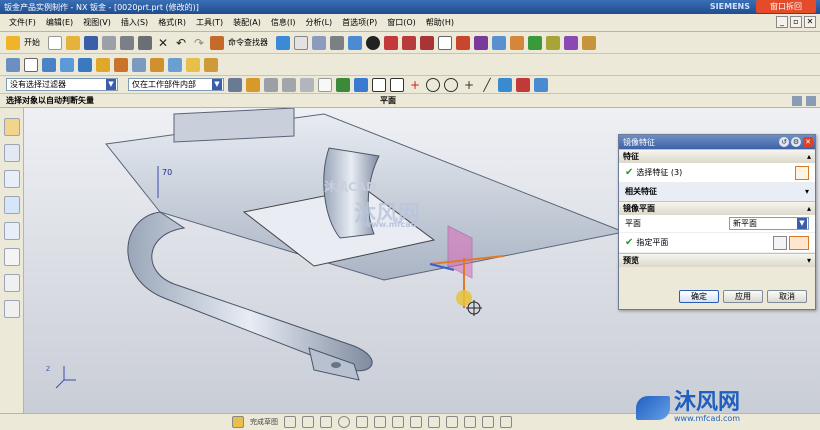  What do you see at coordinates (62, 84) in the screenshot?
I see `type-filter-select: 没有选择过滤器 ▼` at bounding box center [62, 84].